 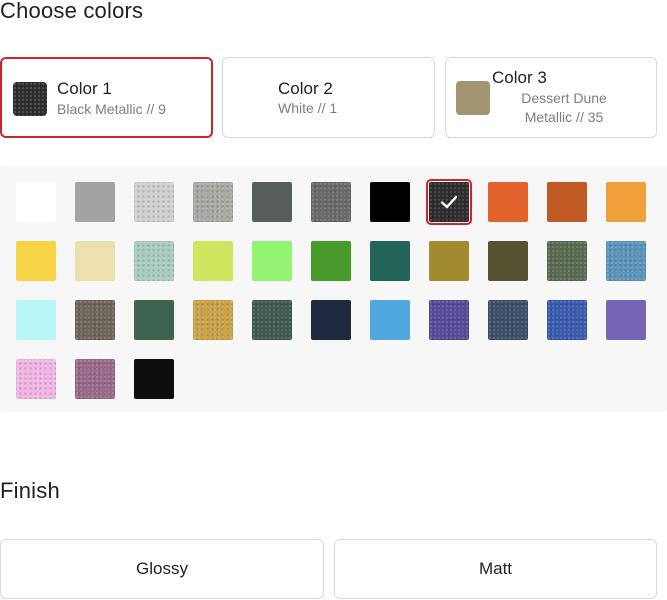 I want to click on finish-glossy-button: Glossy, so click(x=162, y=569).